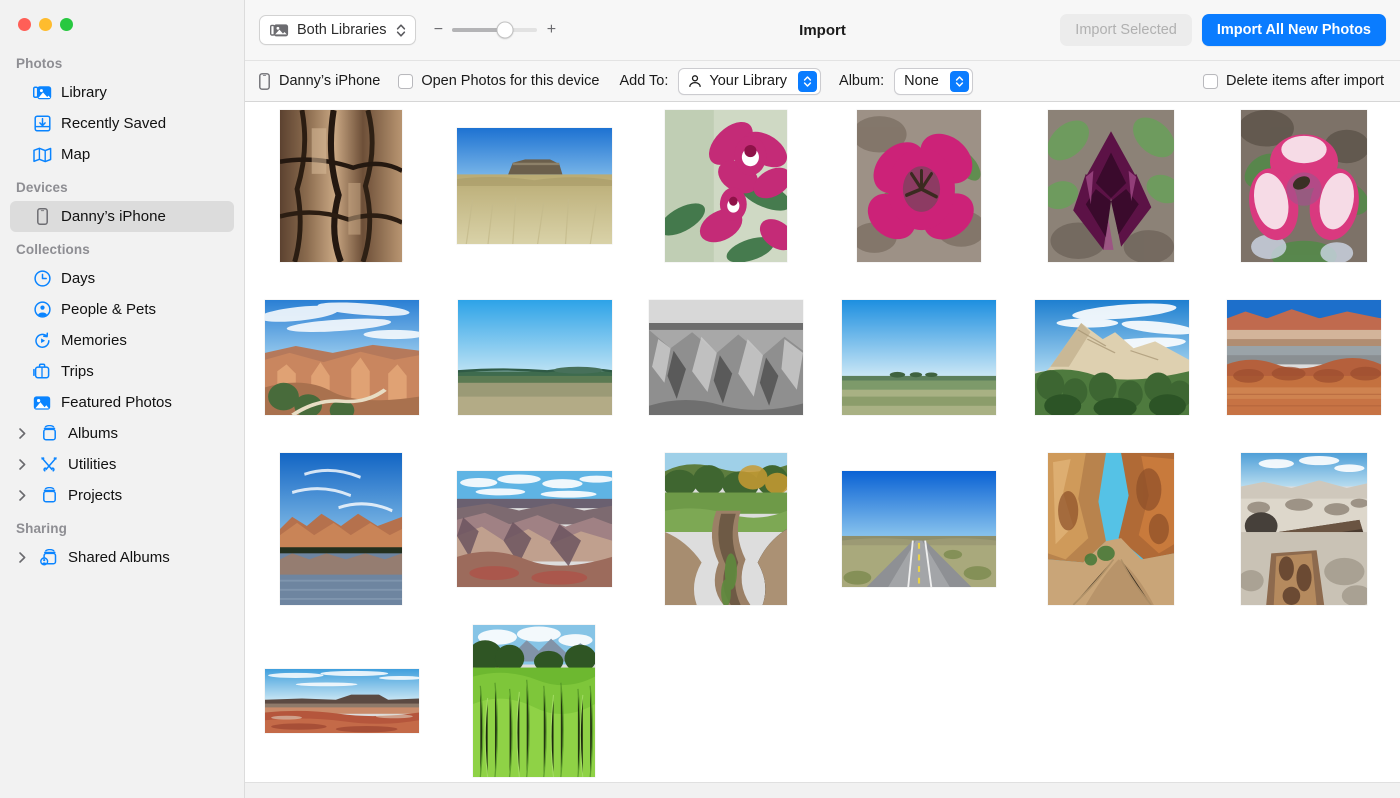 Image resolution: width=1400 pixels, height=798 pixels. I want to click on suitcase-icon, so click(42, 372).